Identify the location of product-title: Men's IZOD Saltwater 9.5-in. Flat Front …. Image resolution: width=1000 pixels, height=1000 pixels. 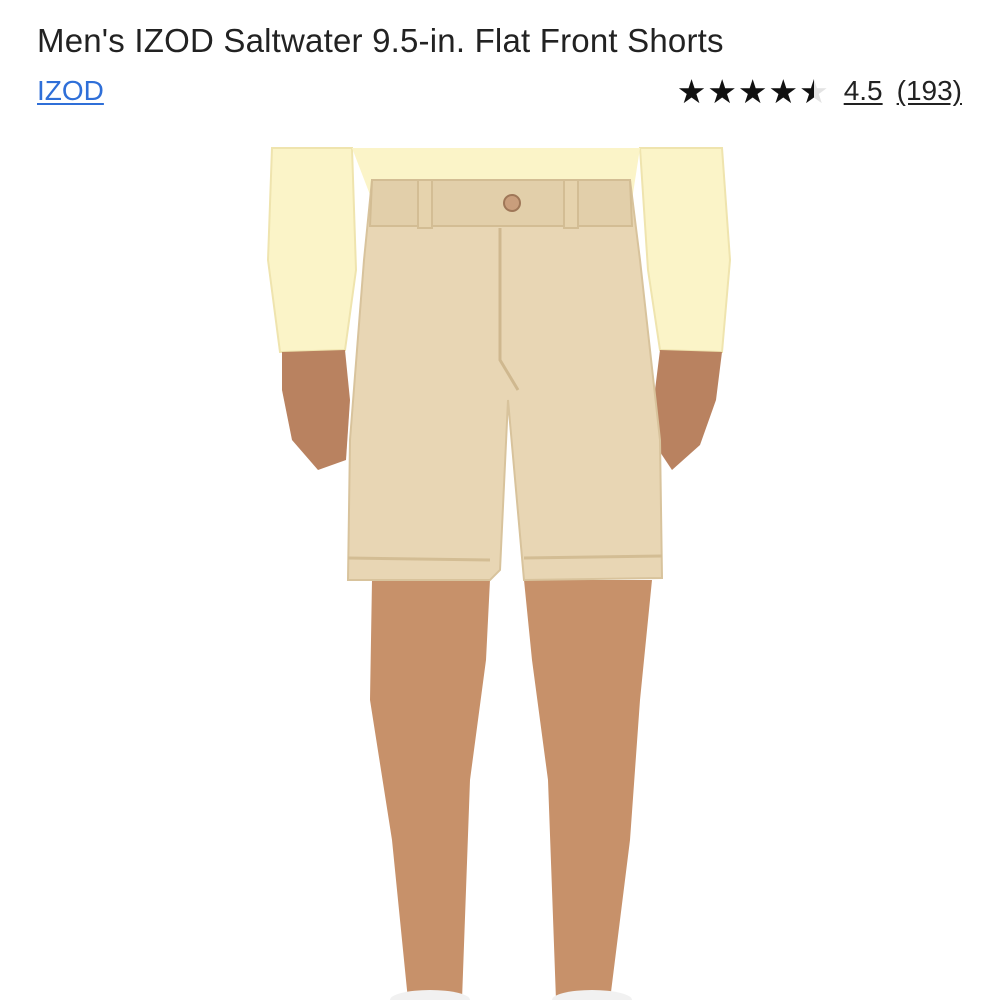
(380, 40).